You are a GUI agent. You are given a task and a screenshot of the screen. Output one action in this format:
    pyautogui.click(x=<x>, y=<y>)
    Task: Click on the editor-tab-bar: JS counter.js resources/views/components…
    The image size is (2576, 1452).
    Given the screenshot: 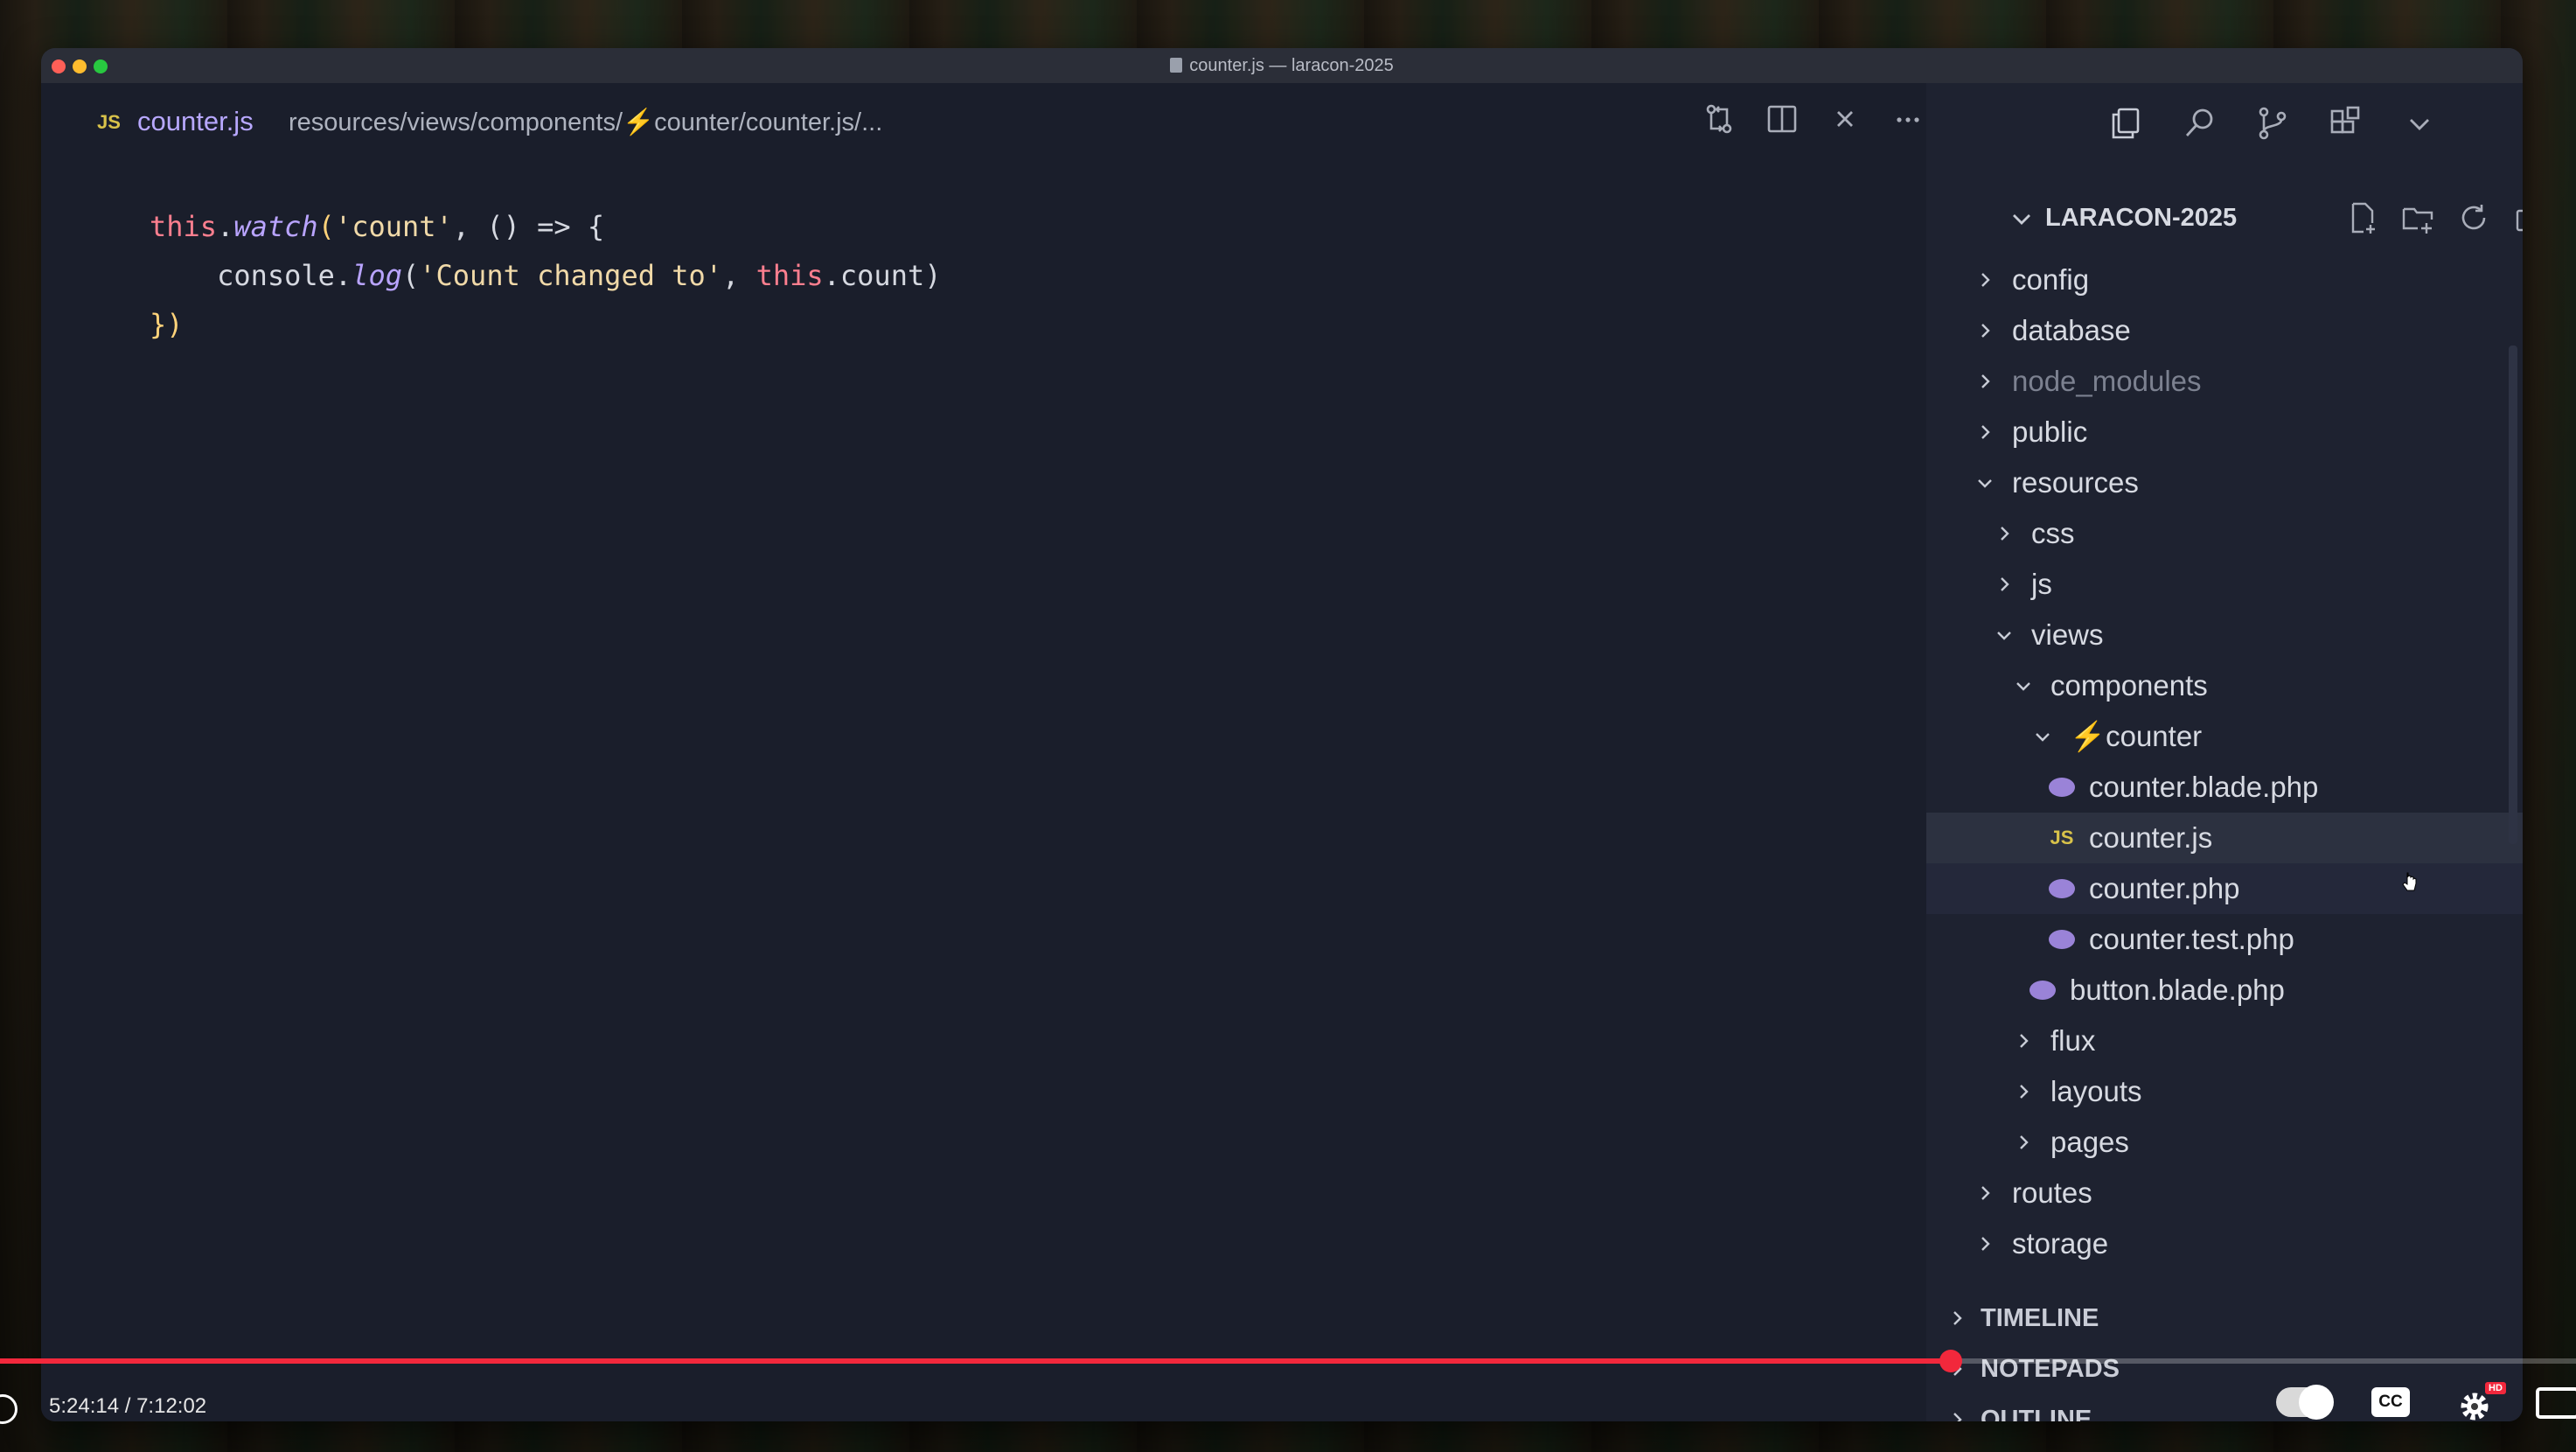 What is the action you would take?
    pyautogui.click(x=983, y=122)
    